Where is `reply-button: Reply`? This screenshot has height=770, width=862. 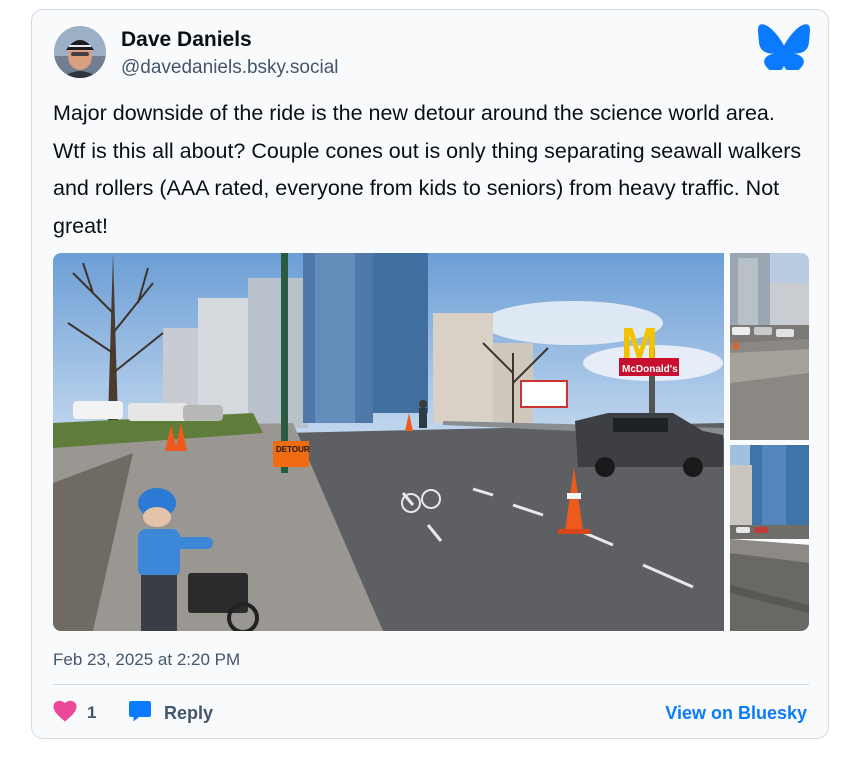 reply-button: Reply is located at coordinates (170, 713).